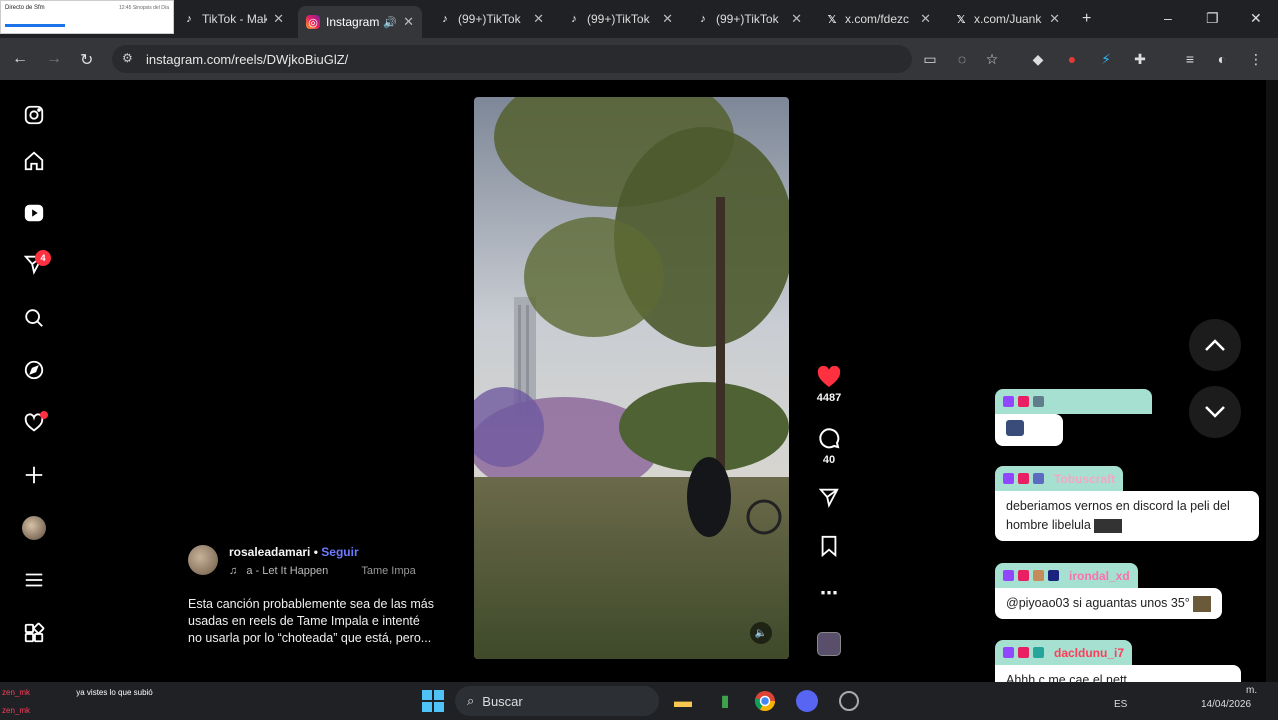 This screenshot has height=720, width=1278. What do you see at coordinates (992, 59) in the screenshot?
I see `star-icon: ☆` at bounding box center [992, 59].